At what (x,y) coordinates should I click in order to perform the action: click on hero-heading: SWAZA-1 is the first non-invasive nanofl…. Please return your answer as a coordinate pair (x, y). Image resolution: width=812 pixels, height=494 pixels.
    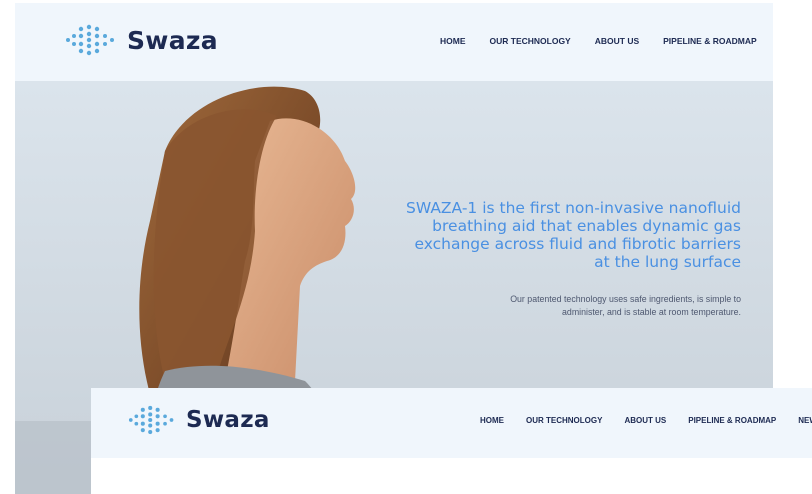
    Looking at the image, I should click on (561, 235).